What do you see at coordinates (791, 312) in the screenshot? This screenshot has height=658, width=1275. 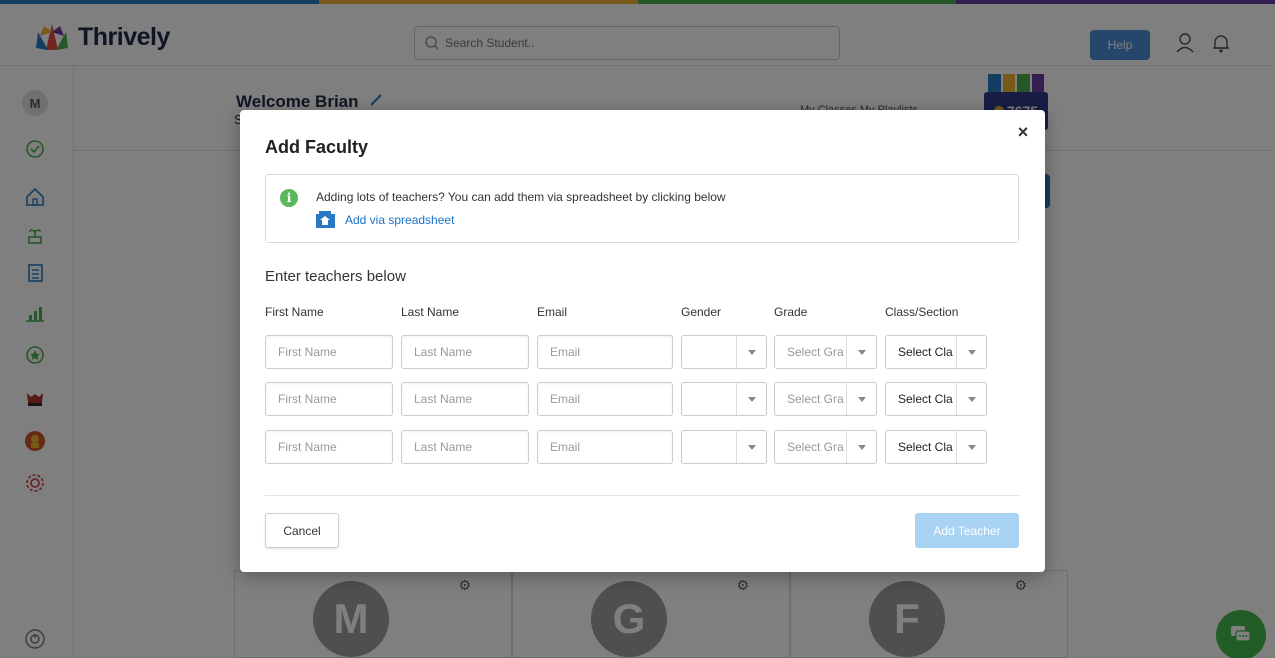 I see `column-header-grade: Grade` at bounding box center [791, 312].